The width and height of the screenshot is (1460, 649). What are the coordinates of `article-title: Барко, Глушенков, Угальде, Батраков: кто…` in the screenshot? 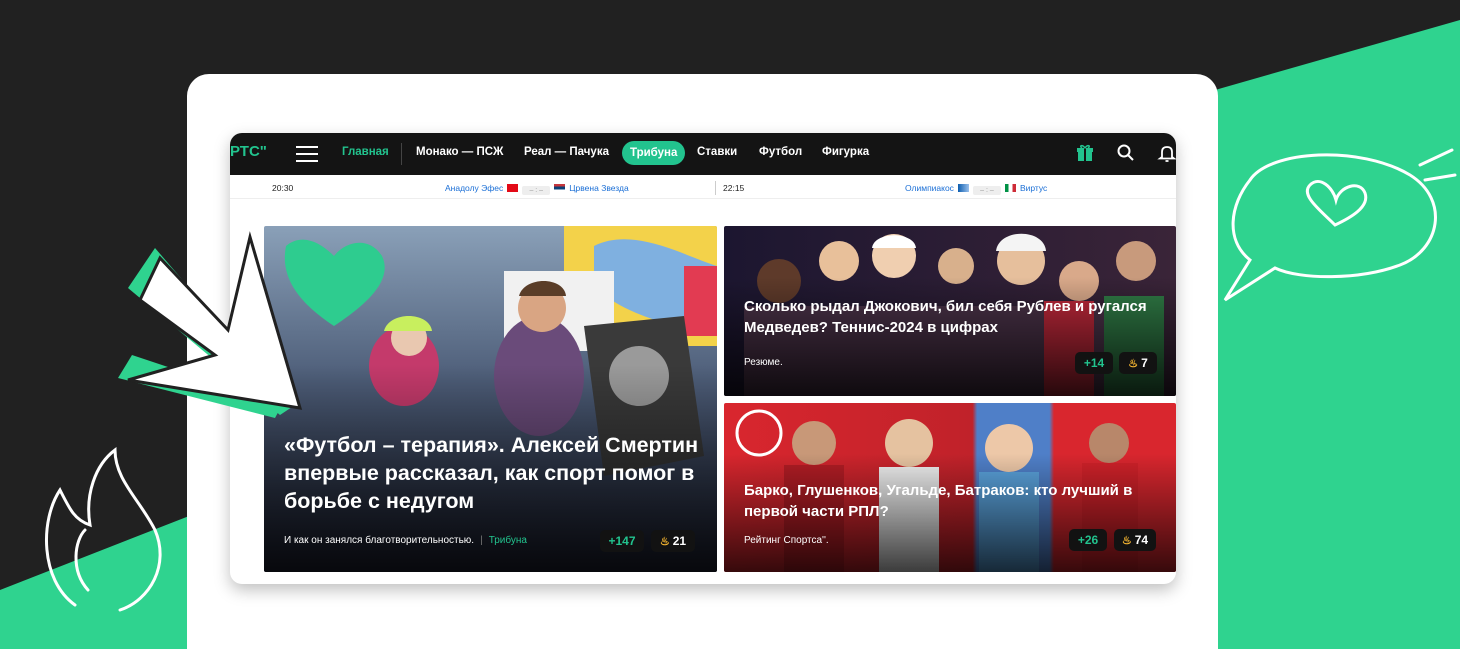 It's located at (954, 501).